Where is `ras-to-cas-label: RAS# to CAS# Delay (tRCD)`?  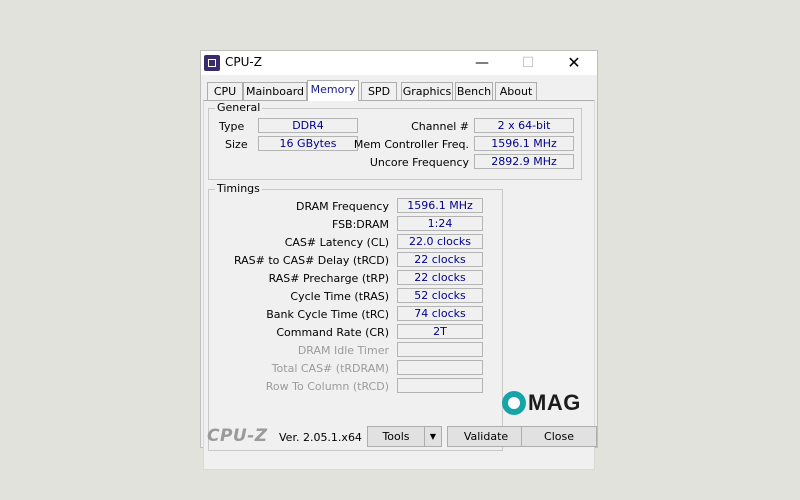 ras-to-cas-label: RAS# to CAS# Delay (tRCD) is located at coordinates (311, 260).